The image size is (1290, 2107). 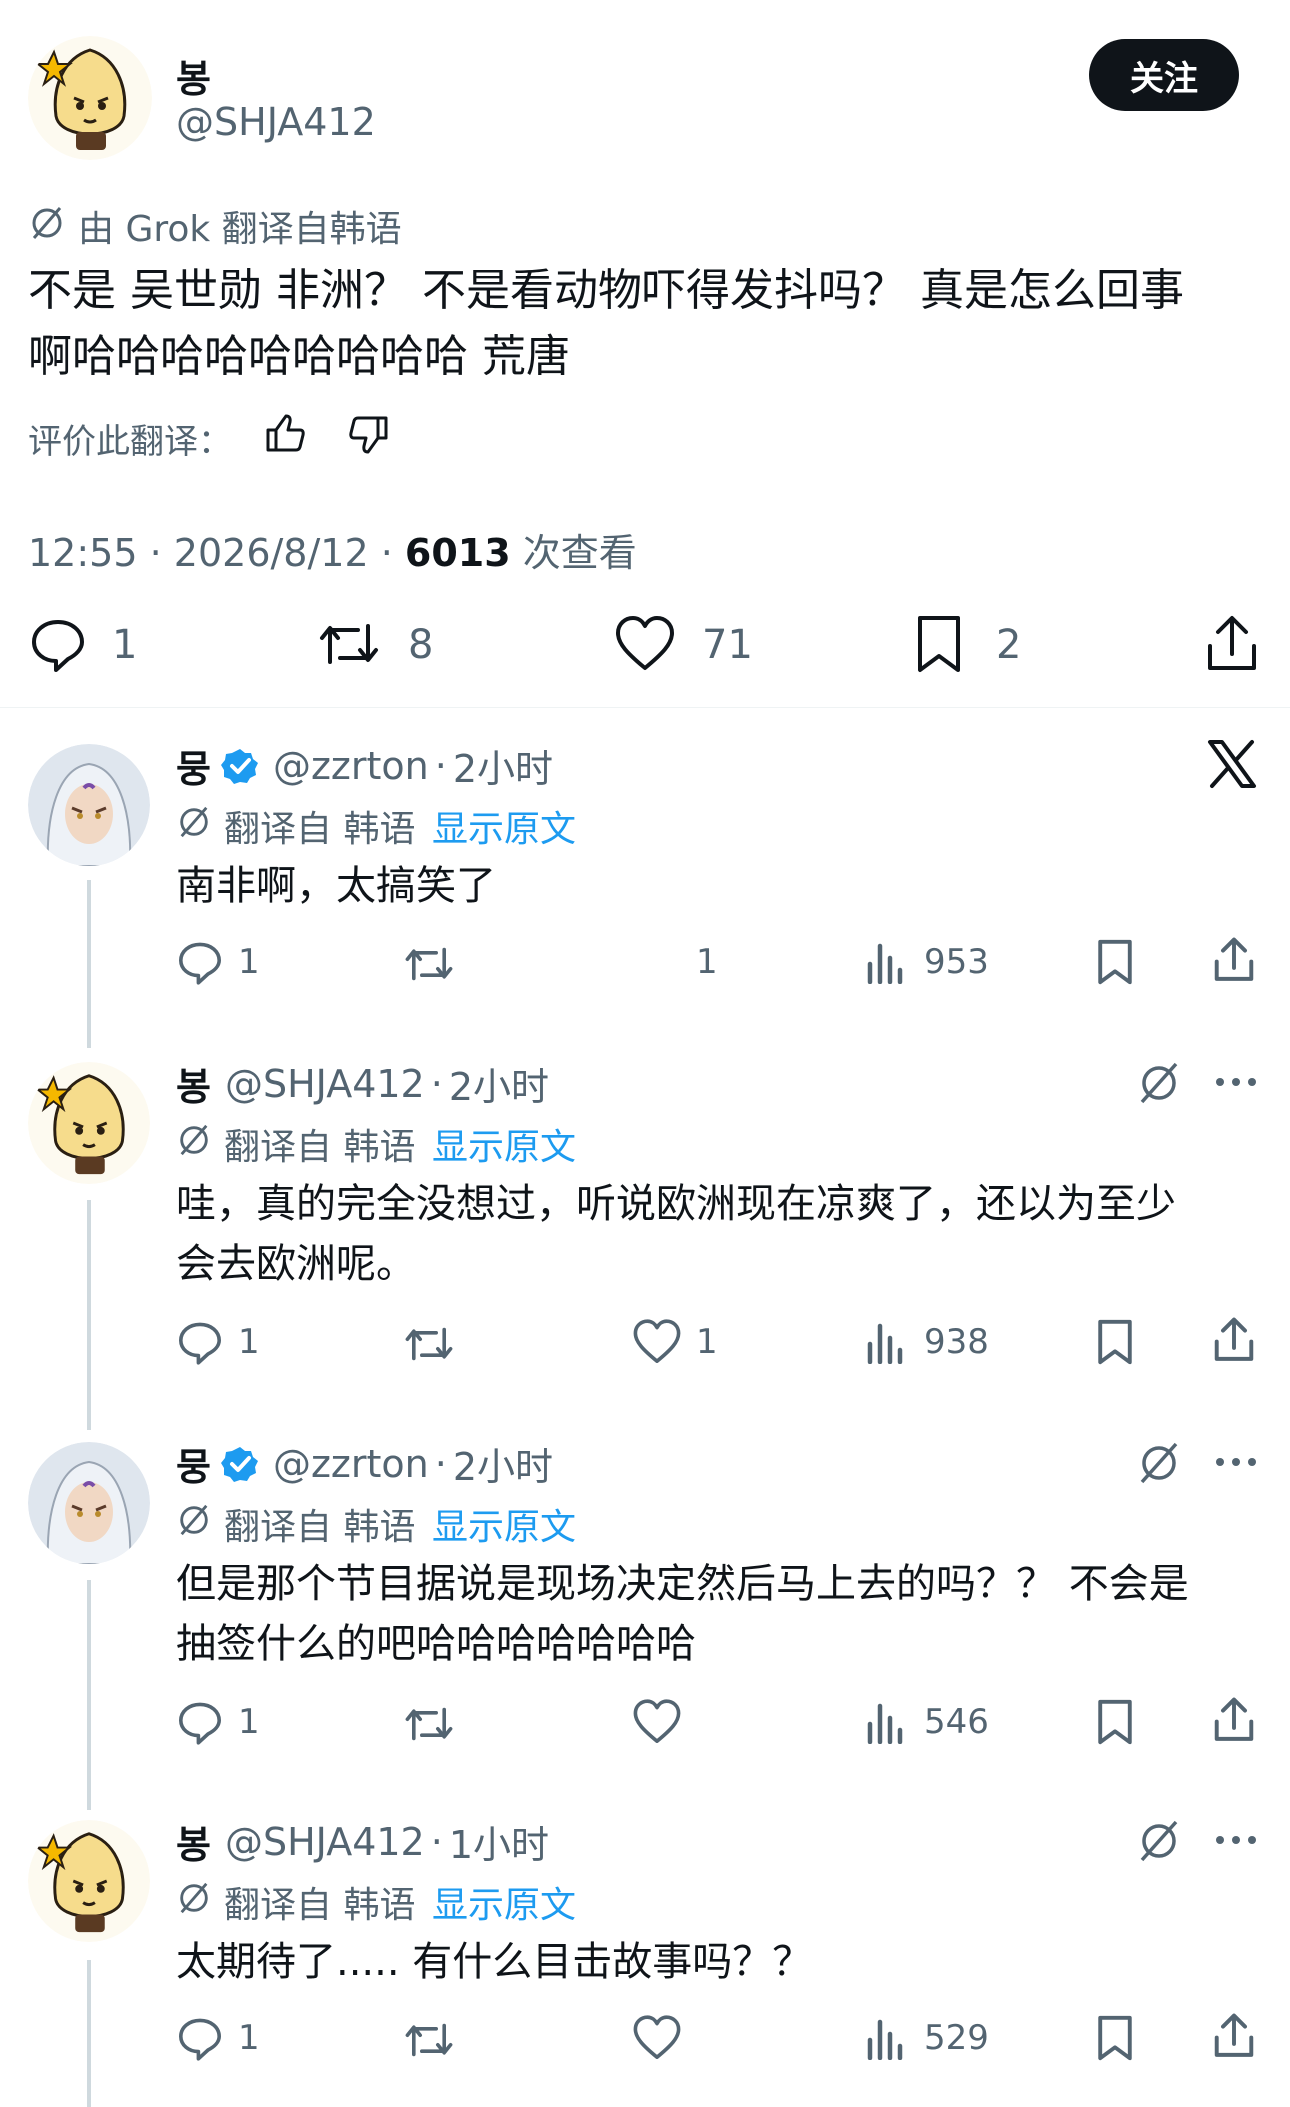 What do you see at coordinates (271, 553) in the screenshot?
I see `tweet-date: 2026/8/12` at bounding box center [271, 553].